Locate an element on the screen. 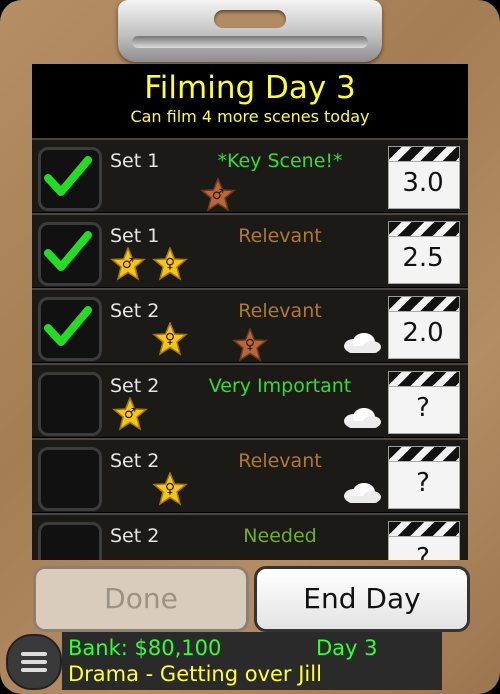  scene-importance: Needed is located at coordinates (280, 536).